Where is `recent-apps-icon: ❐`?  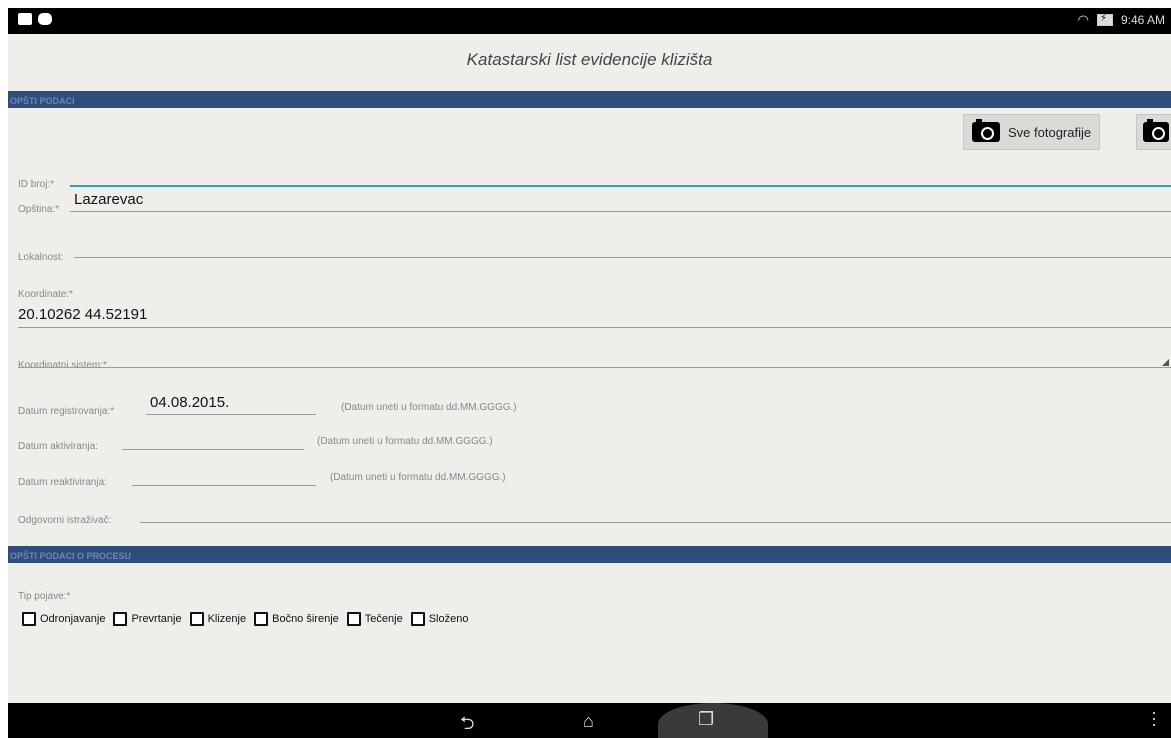
recent-apps-icon: ❐ is located at coordinates (706, 719).